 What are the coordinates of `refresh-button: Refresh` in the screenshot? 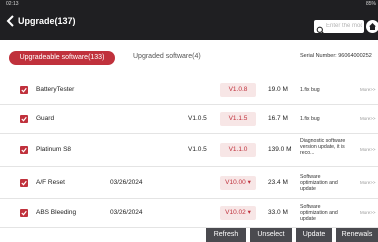 It's located at (226, 235).